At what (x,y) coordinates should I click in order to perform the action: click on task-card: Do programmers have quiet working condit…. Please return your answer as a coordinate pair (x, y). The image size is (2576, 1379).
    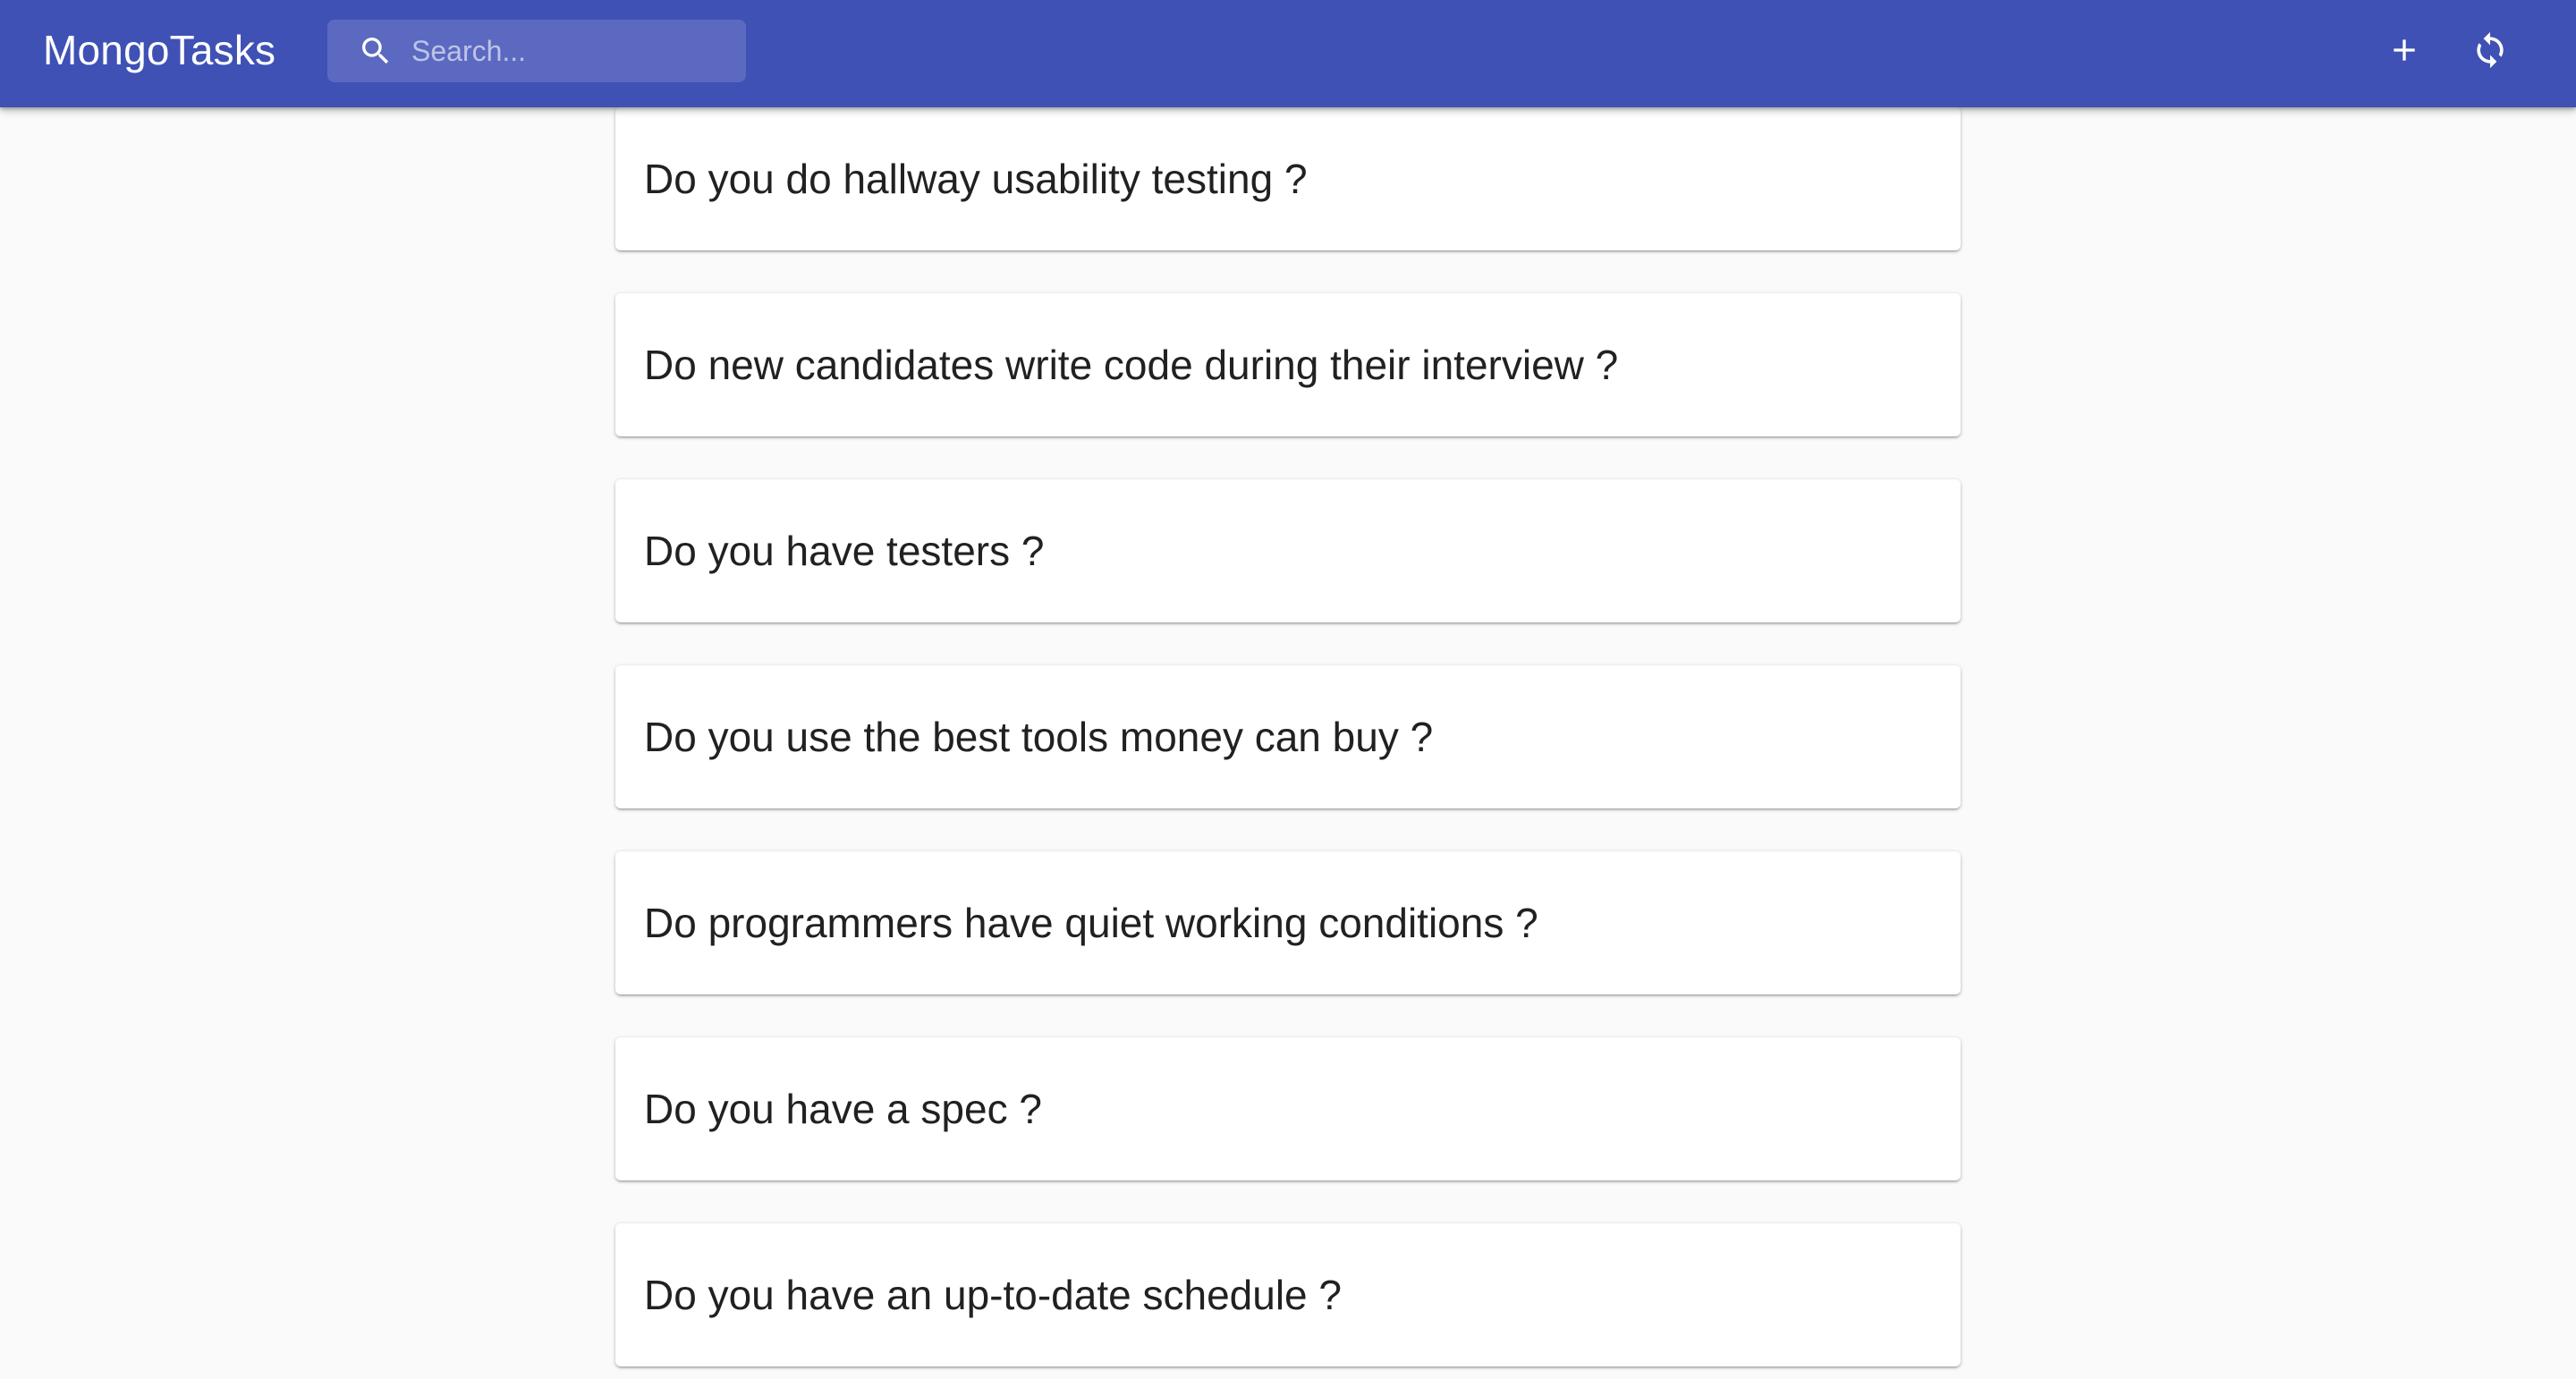
    Looking at the image, I should click on (1288, 922).